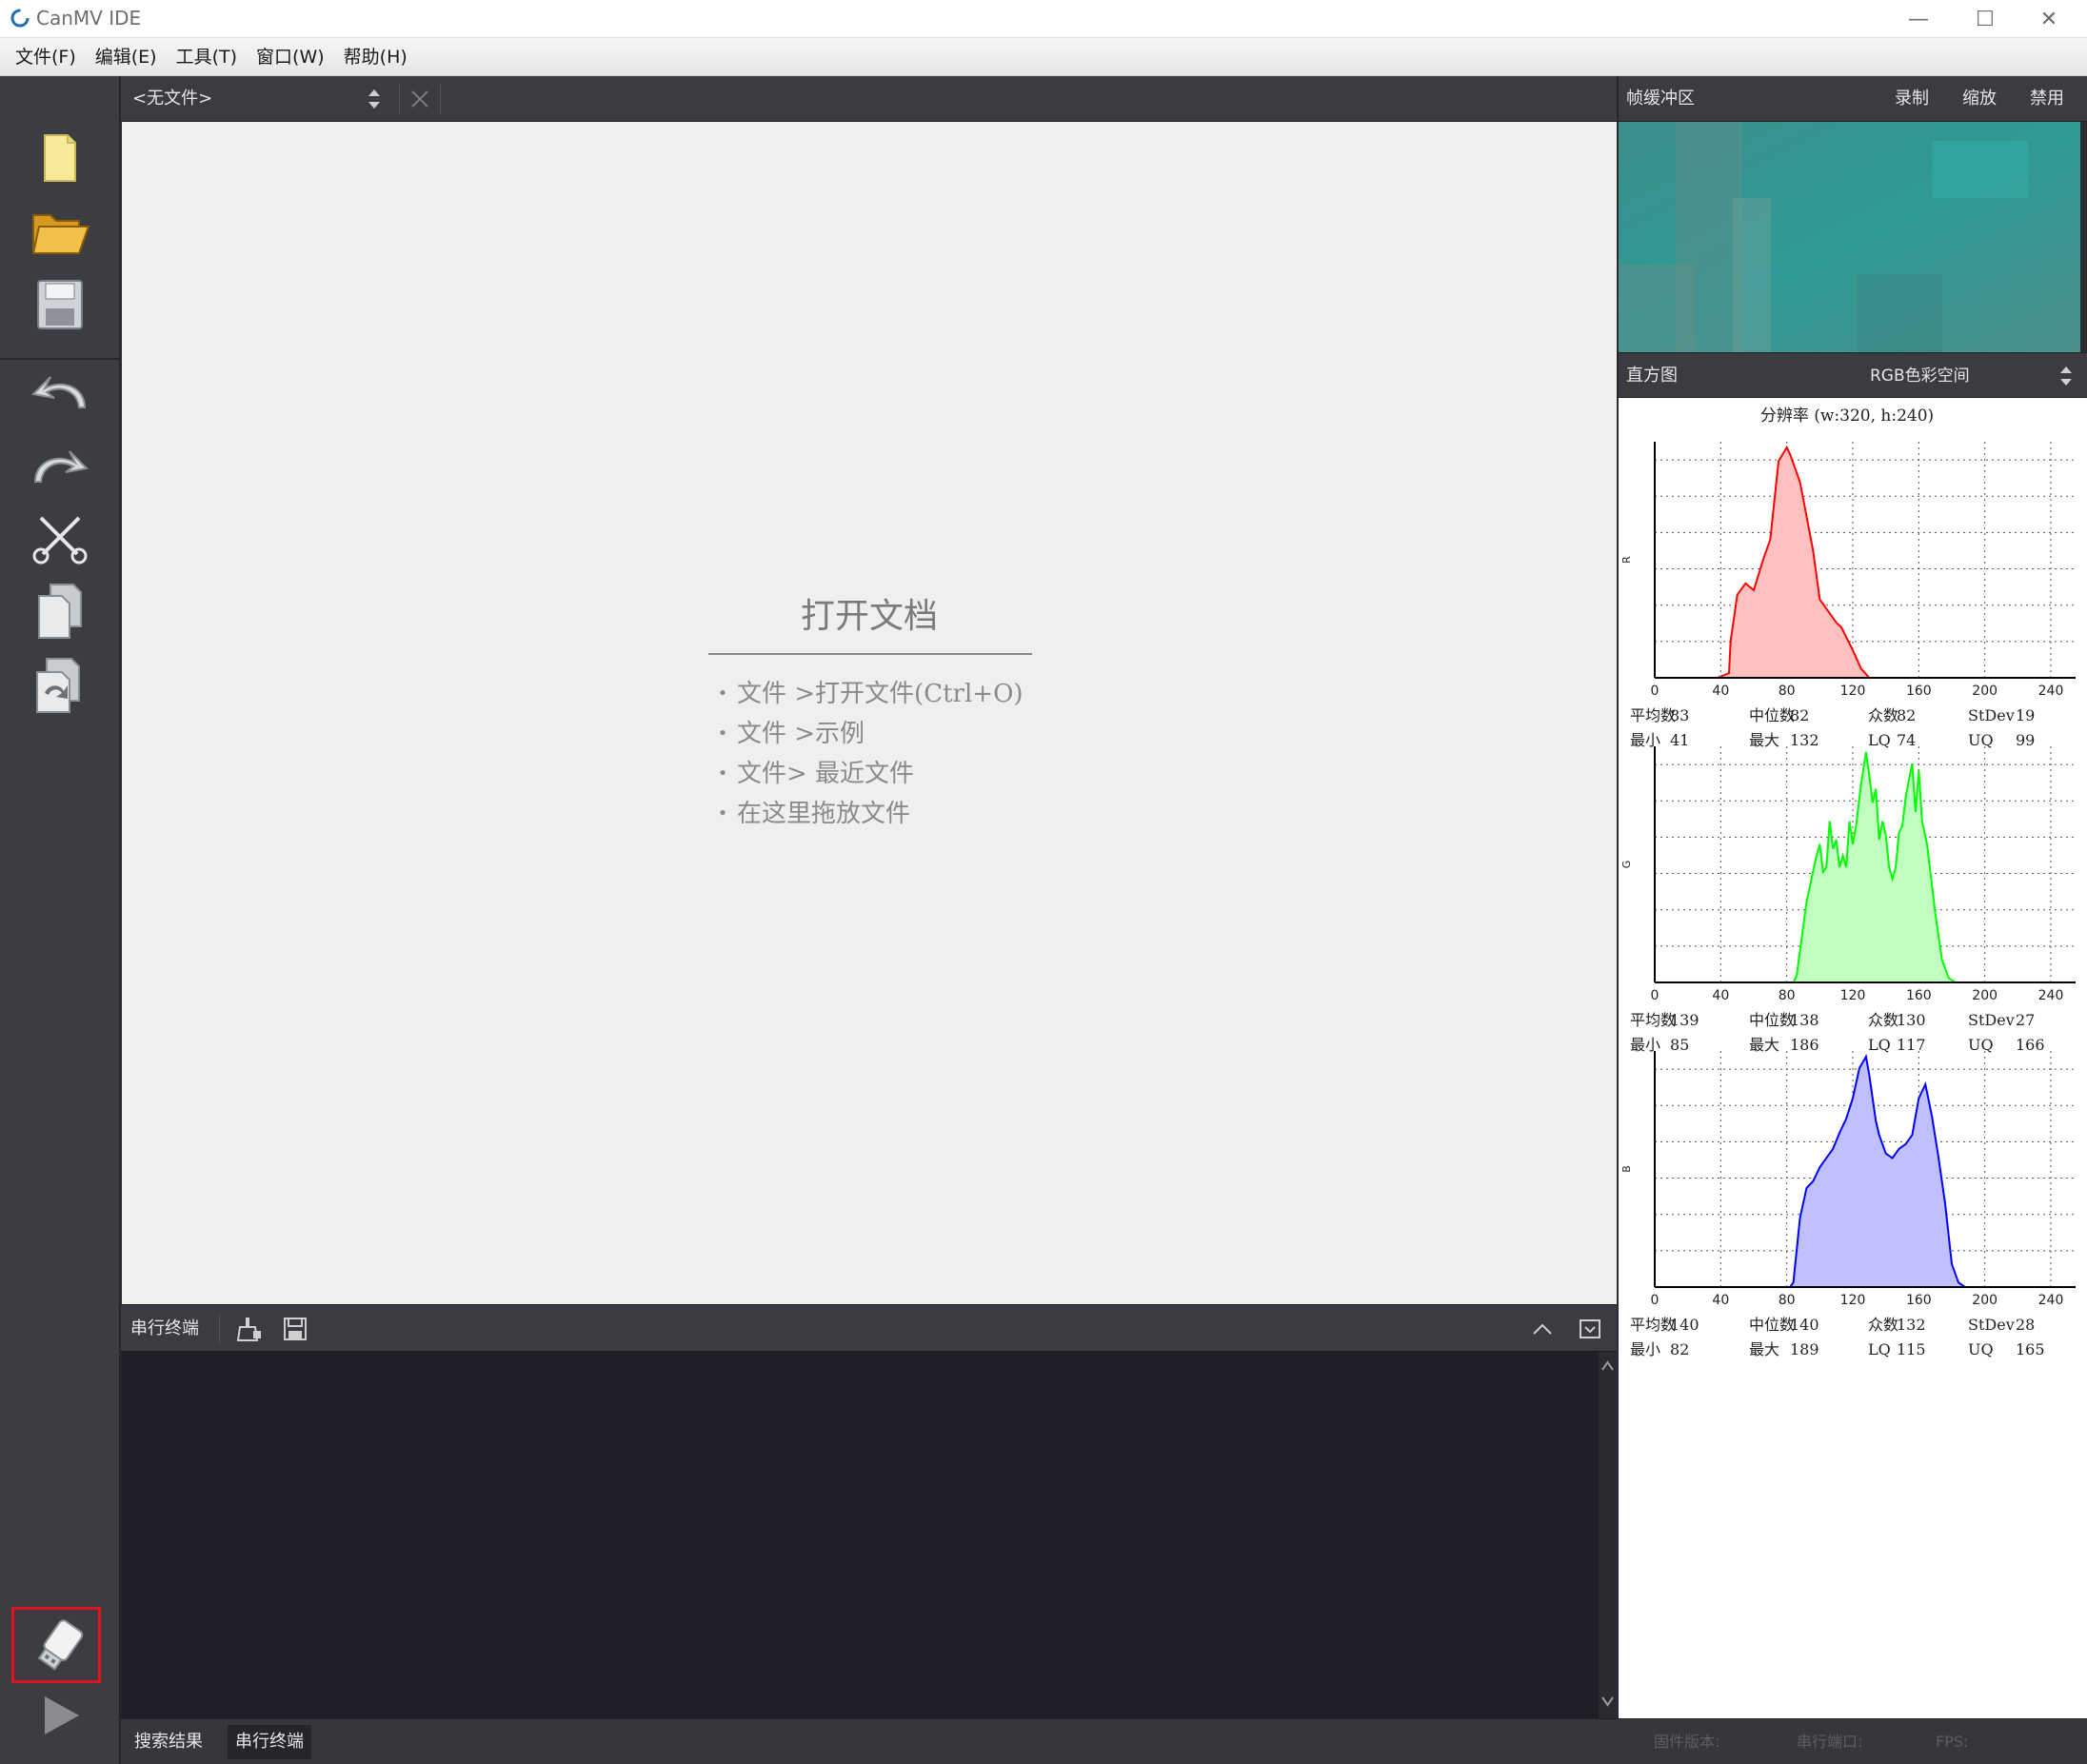 The width and height of the screenshot is (2087, 1764). I want to click on menu-edit: 编辑(E), so click(126, 57).